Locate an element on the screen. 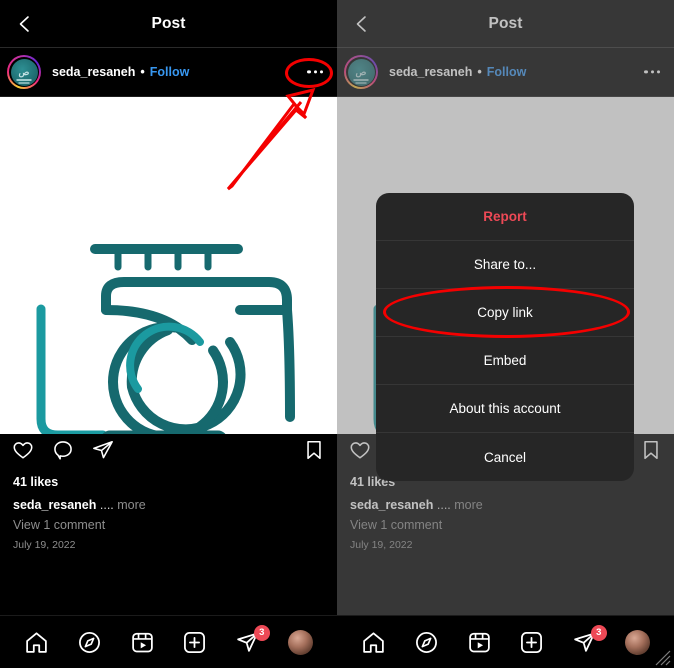 Image resolution: width=674 pixels, height=668 pixels. activity-badge-right: 3 is located at coordinates (598, 632).